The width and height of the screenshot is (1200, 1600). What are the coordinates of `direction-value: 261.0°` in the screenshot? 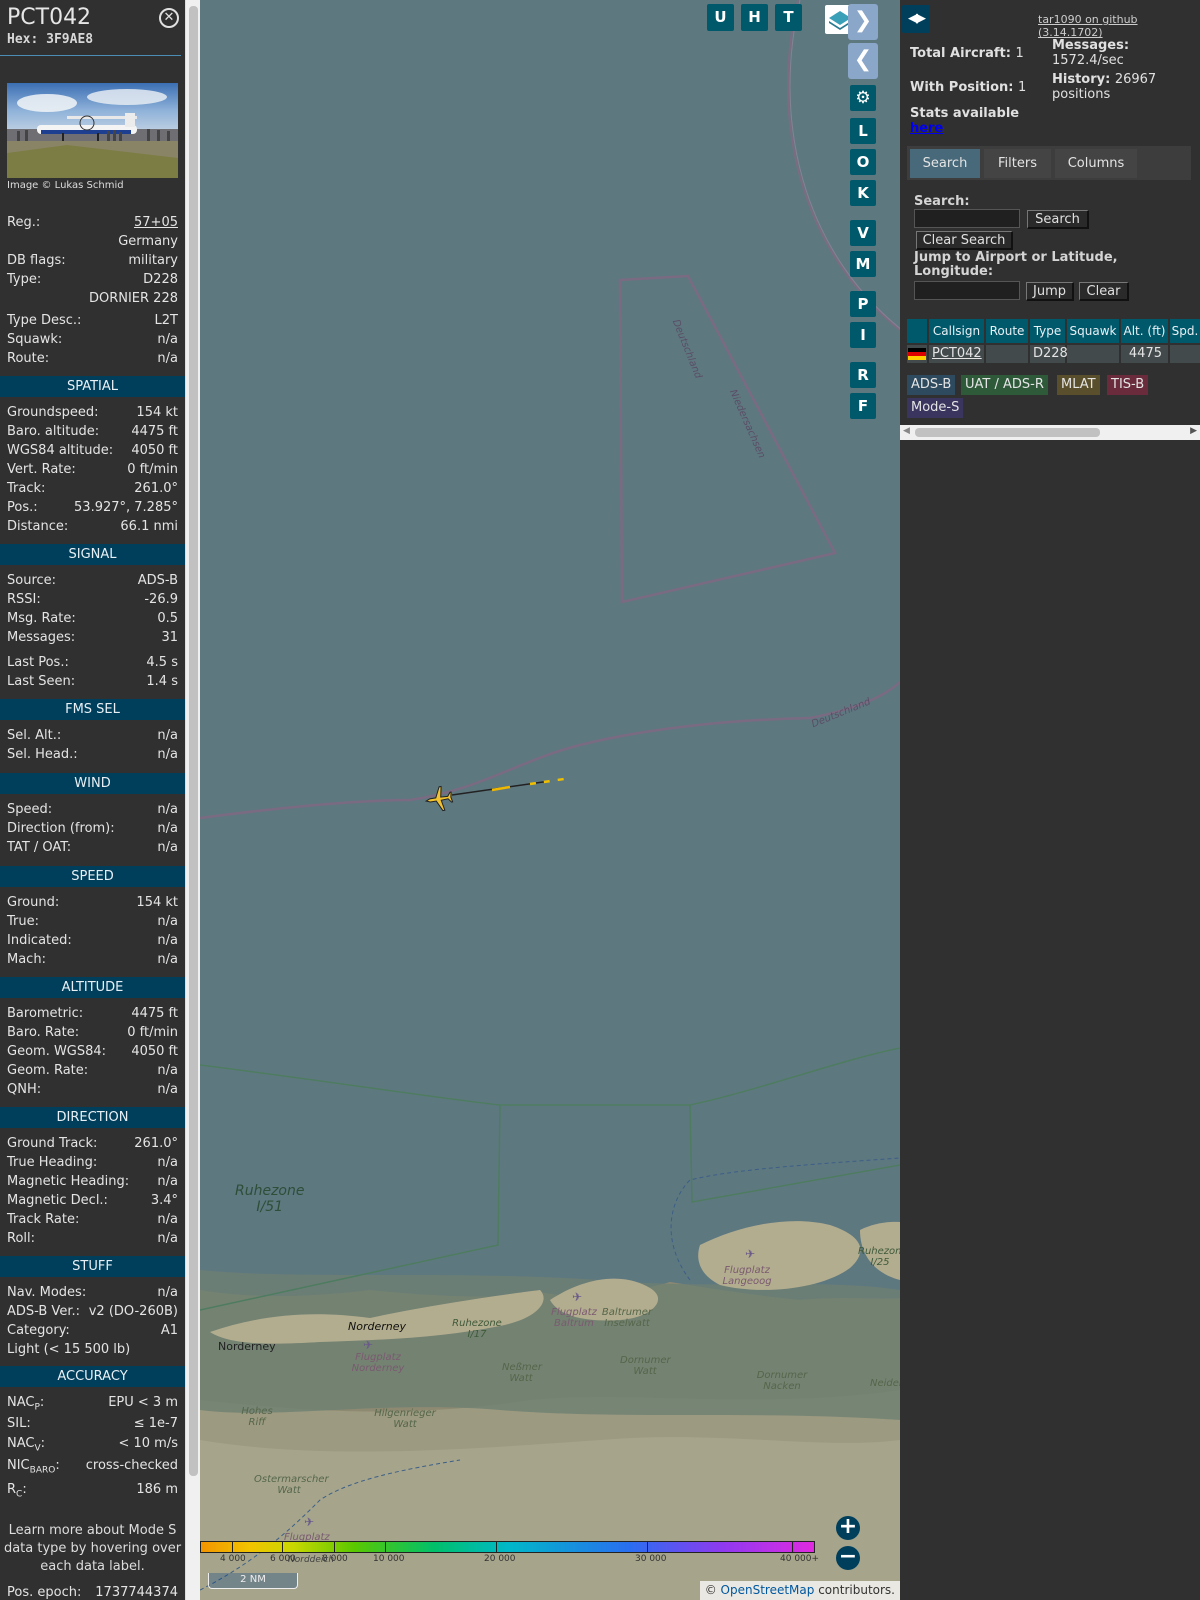 It's located at (156, 1143).